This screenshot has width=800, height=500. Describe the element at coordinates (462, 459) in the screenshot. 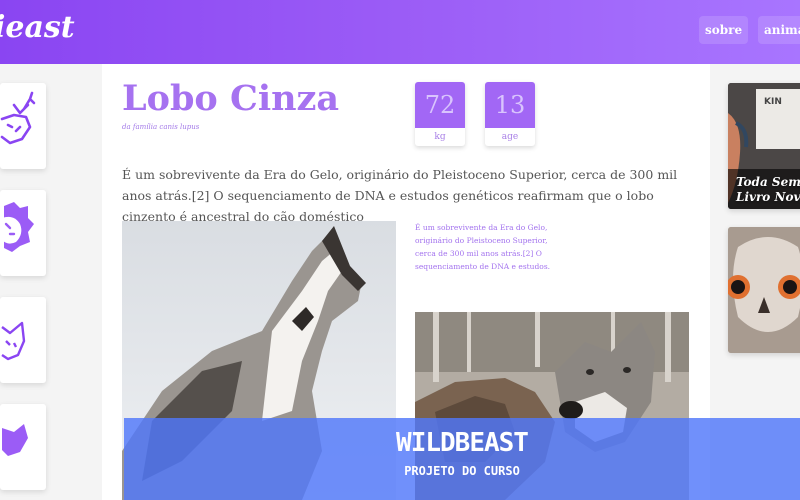

I see `course-banner: WILDBEAST PROJETO DO CURSO` at that location.